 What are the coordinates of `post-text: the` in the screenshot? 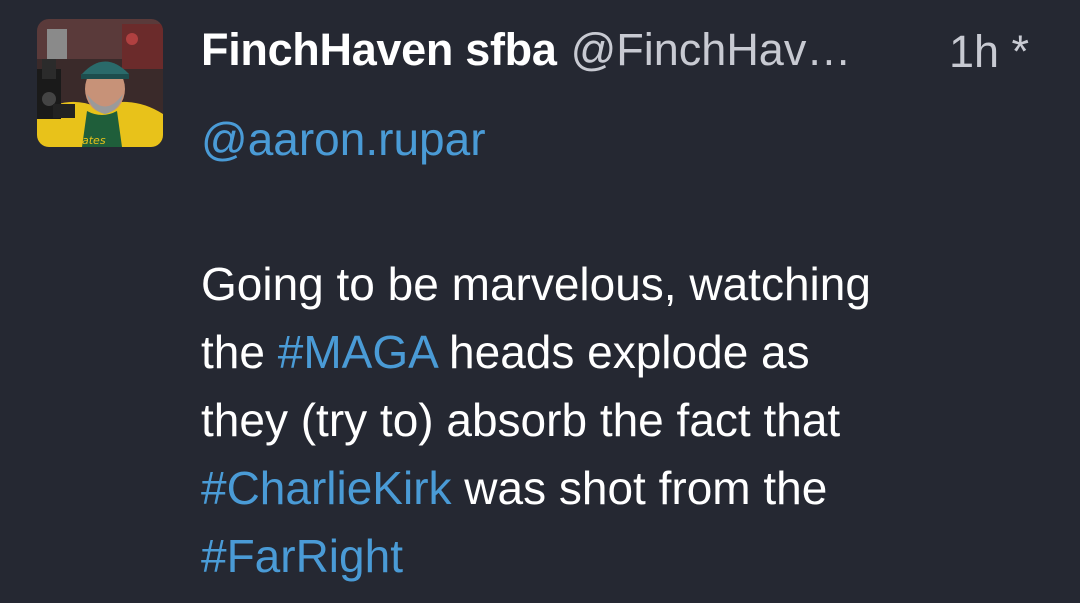 It's located at (239, 352).